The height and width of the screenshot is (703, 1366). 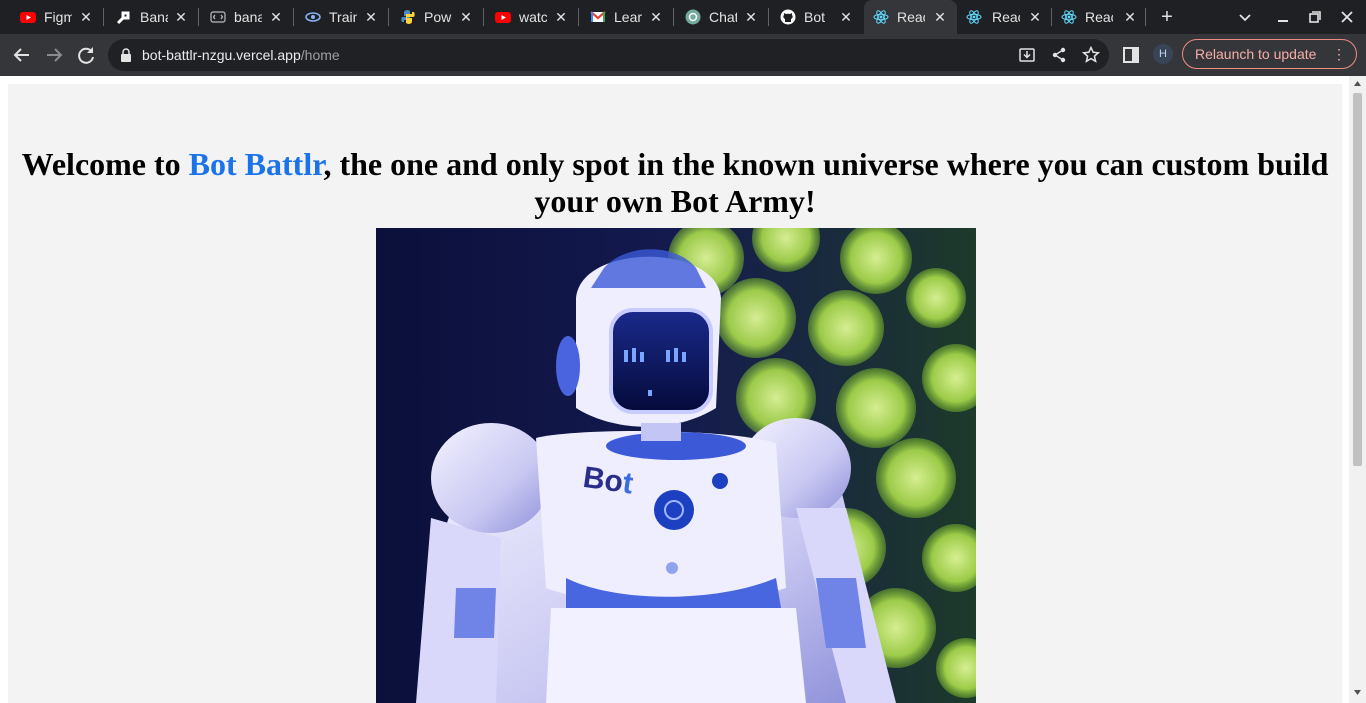 I want to click on tab-bot: Bot ✕, so click(x=811, y=17).